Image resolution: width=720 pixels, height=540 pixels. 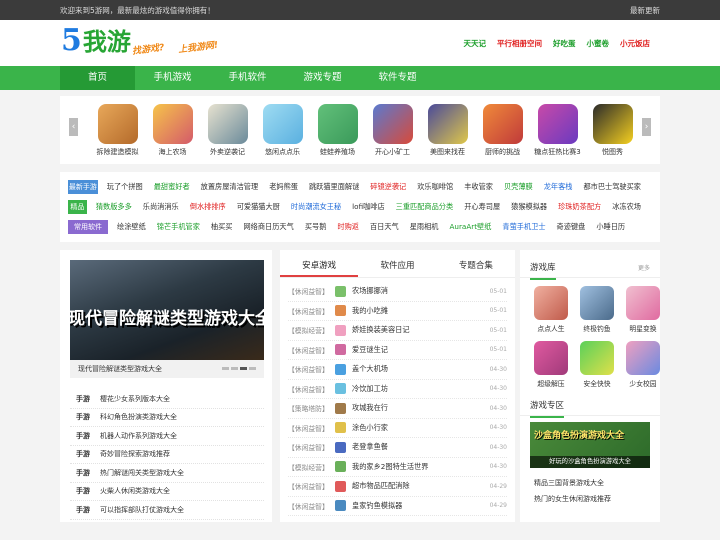 I want to click on tag-link: 绘涂壁纸, so click(x=131, y=227).